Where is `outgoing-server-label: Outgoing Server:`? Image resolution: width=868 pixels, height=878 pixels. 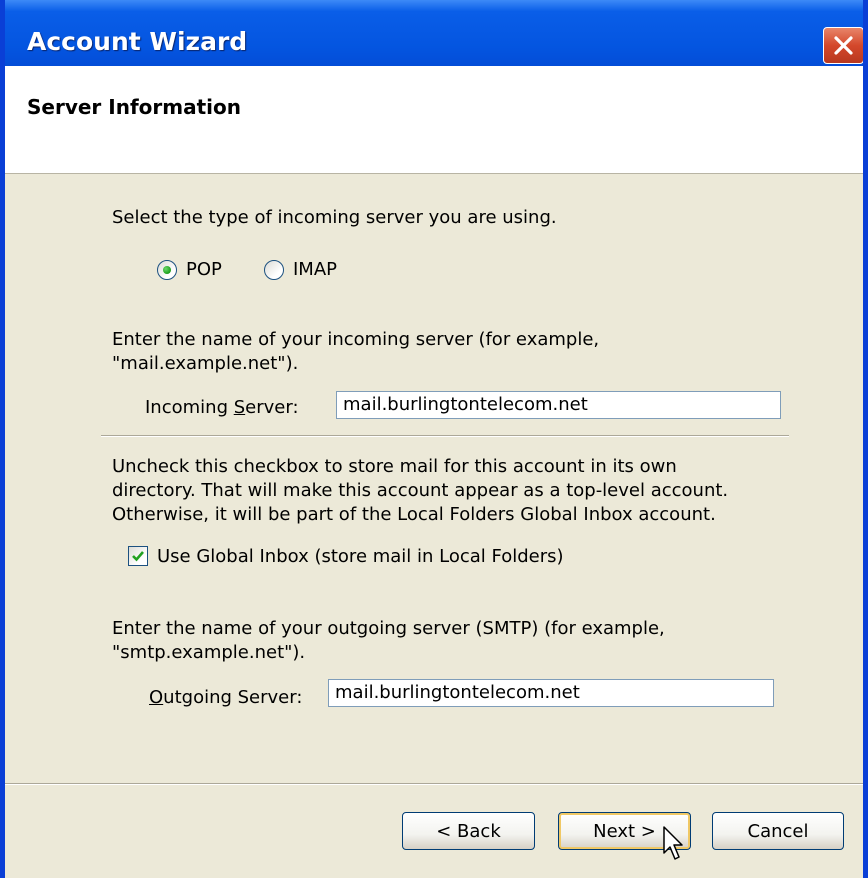 outgoing-server-label: Outgoing Server: is located at coordinates (225, 697).